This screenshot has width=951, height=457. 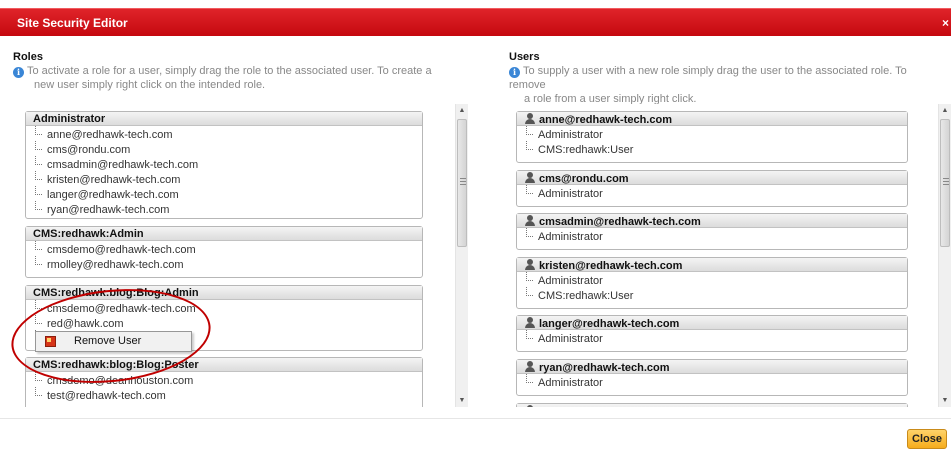 What do you see at coordinates (524, 57) in the screenshot?
I see `users-section-title: Users` at bounding box center [524, 57].